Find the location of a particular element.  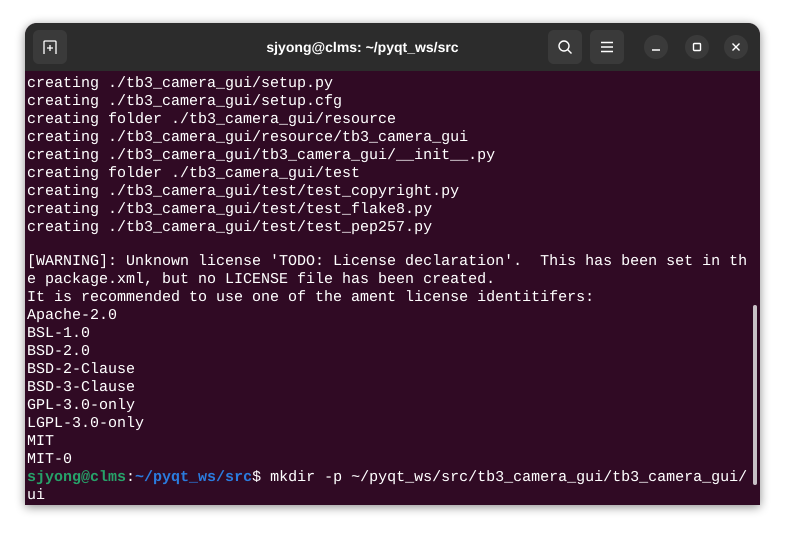

new-tab-icon is located at coordinates (50, 47).